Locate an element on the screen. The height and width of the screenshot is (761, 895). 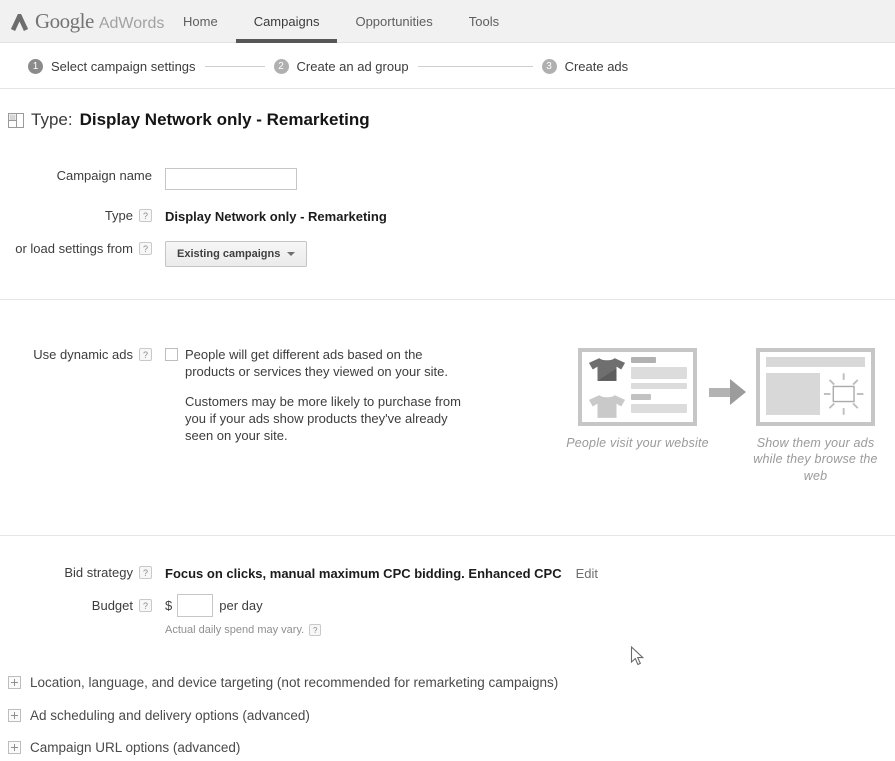
campaign-type-icon is located at coordinates (16, 120).